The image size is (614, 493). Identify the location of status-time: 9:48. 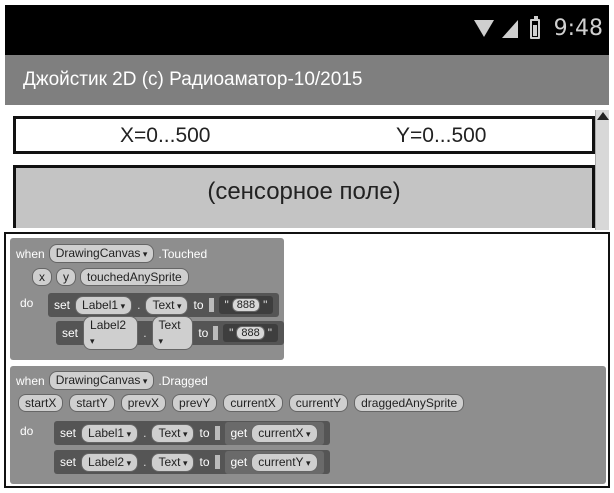
(578, 28).